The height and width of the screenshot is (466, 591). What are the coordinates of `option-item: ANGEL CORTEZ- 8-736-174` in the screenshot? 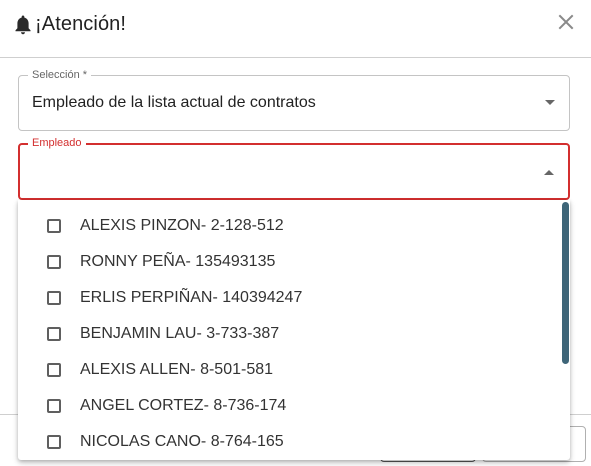 It's located at (288, 406).